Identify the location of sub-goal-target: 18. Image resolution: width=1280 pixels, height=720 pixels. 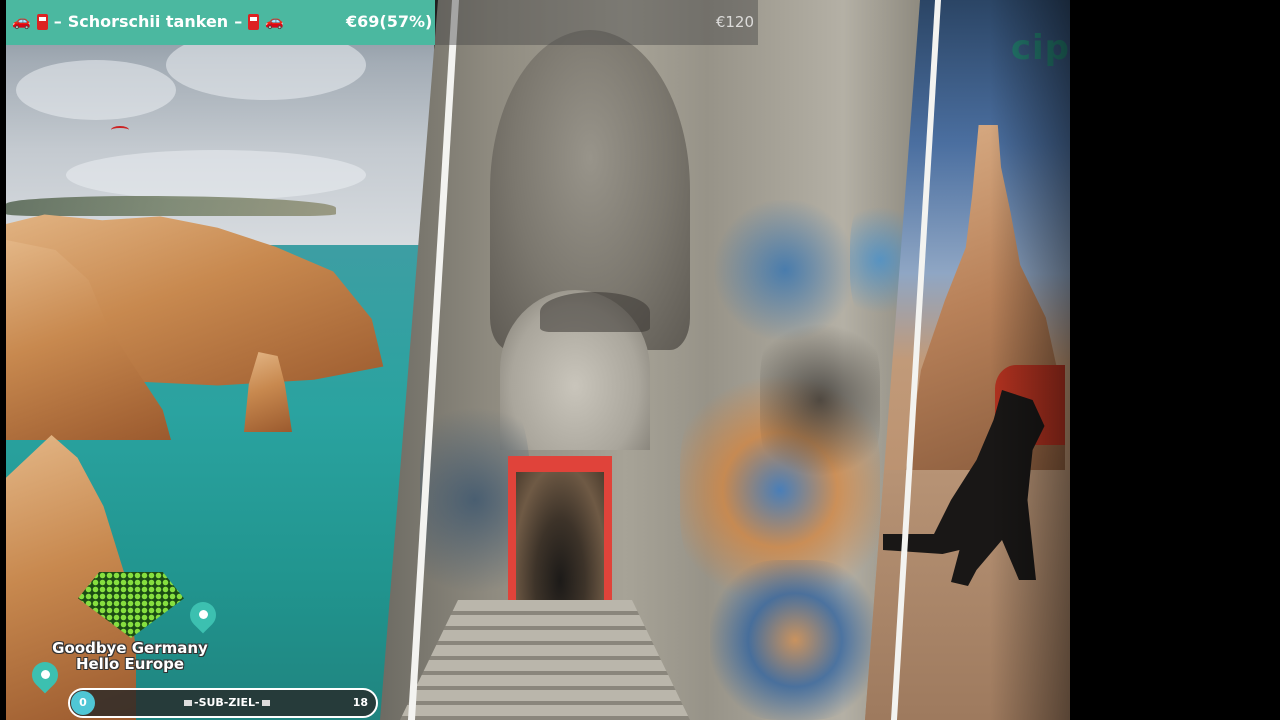
(360, 702).